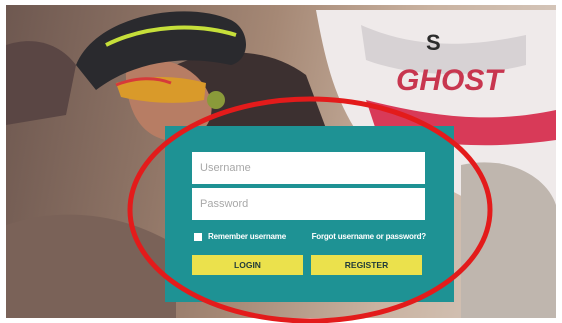 The width and height of the screenshot is (562, 323). I want to click on bike-brand-text: GHOST, so click(450, 80).